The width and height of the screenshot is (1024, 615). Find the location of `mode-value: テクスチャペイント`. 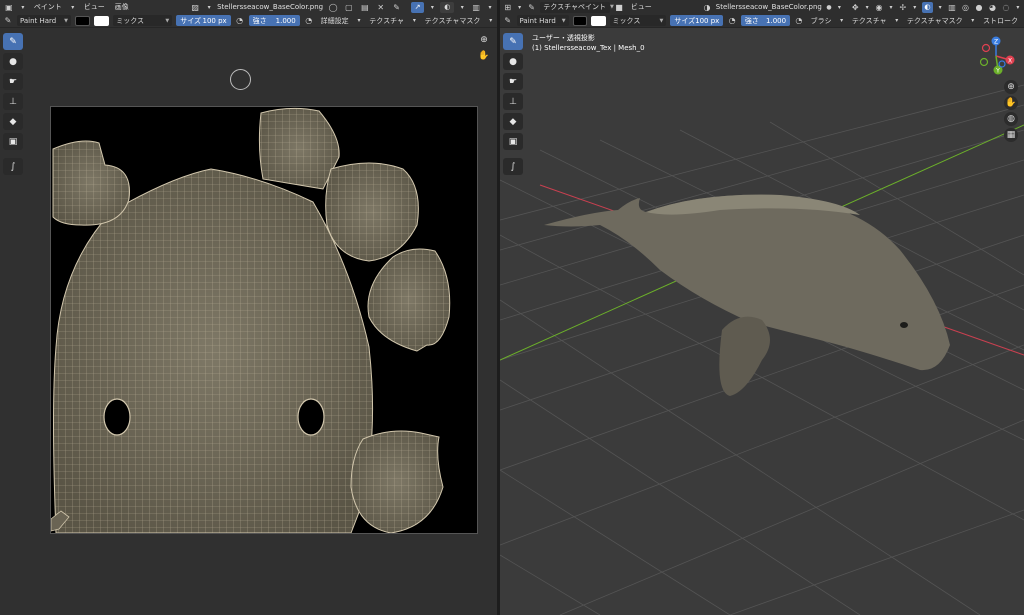

mode-value: テクスチャペイント is located at coordinates (575, 7).